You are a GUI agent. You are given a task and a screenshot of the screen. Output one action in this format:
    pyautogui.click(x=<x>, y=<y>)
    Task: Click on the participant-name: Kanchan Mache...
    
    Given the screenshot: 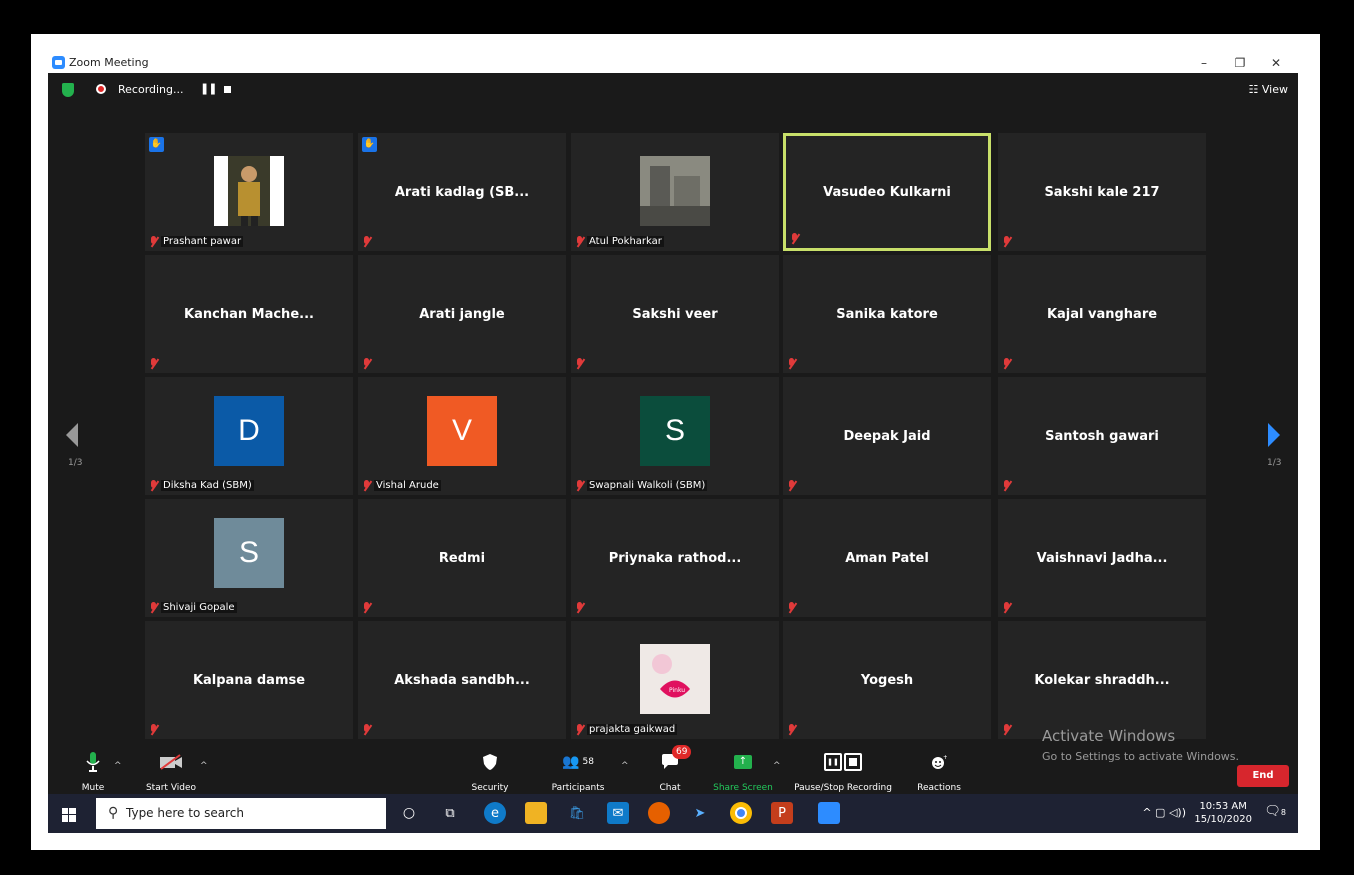 What is the action you would take?
    pyautogui.click(x=249, y=314)
    